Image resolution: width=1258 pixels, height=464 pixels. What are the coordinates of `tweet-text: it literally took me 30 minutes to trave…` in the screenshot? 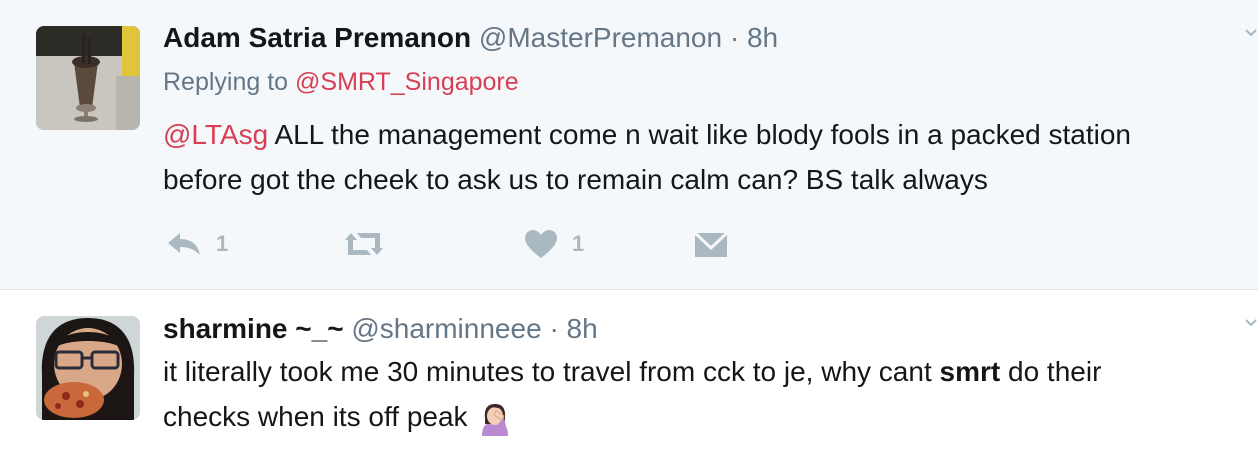 It's located at (632, 394).